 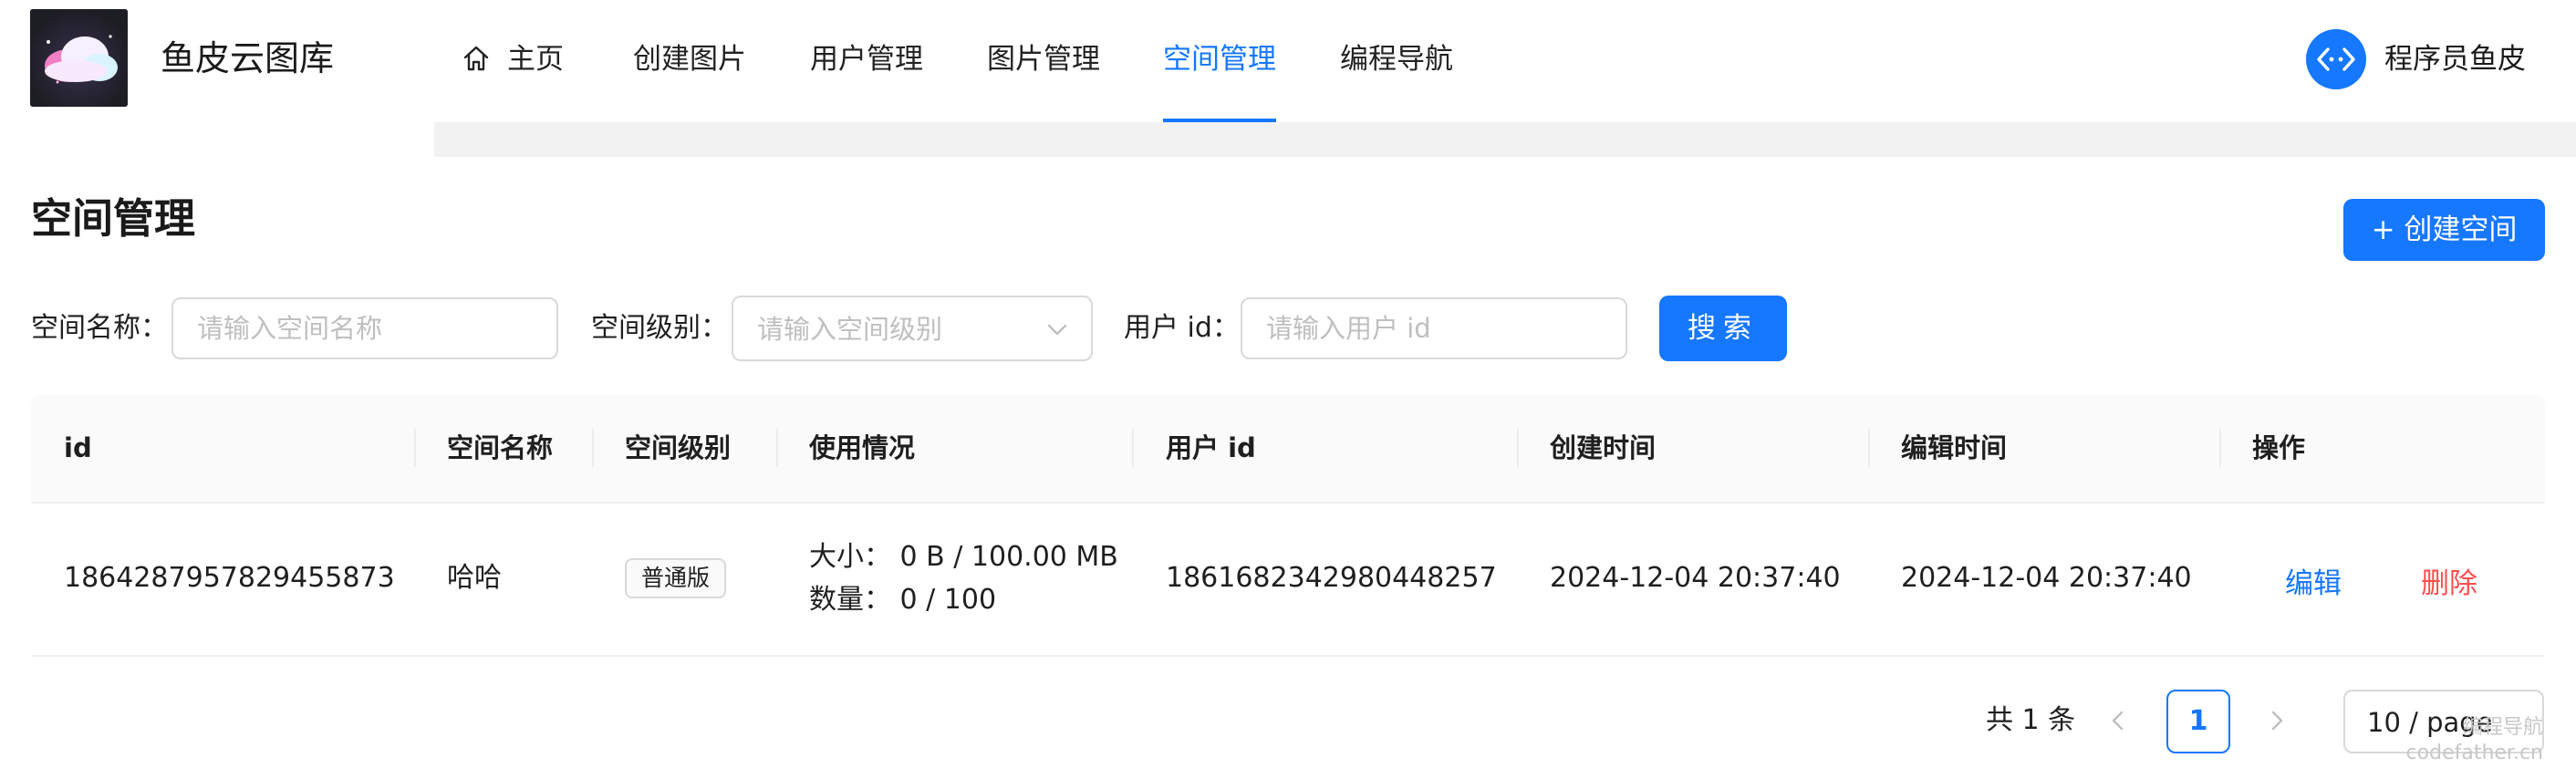 I want to click on user-id-label: 用户 id：, so click(x=1182, y=328).